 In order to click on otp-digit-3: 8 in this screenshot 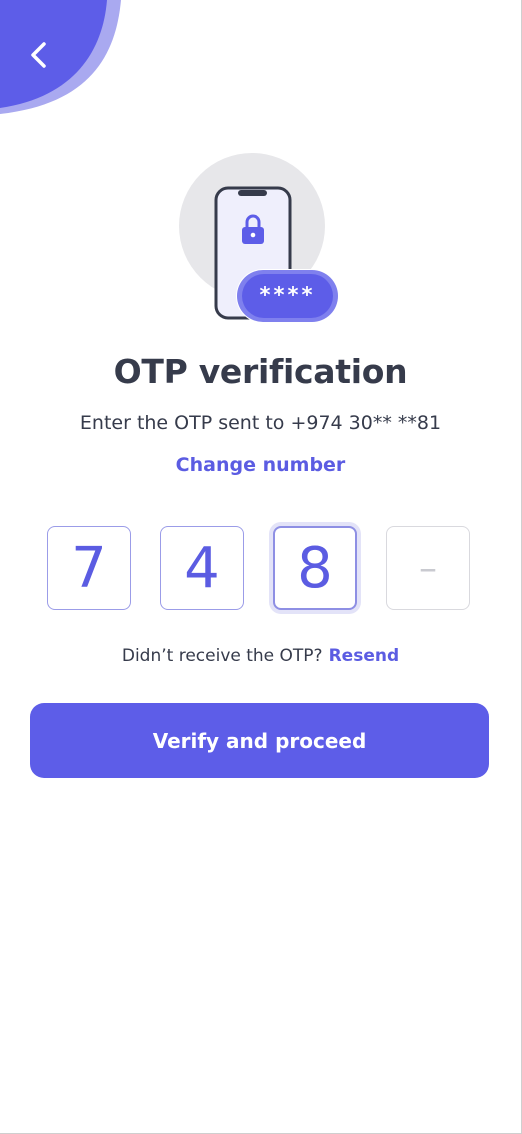, I will do `click(315, 568)`.